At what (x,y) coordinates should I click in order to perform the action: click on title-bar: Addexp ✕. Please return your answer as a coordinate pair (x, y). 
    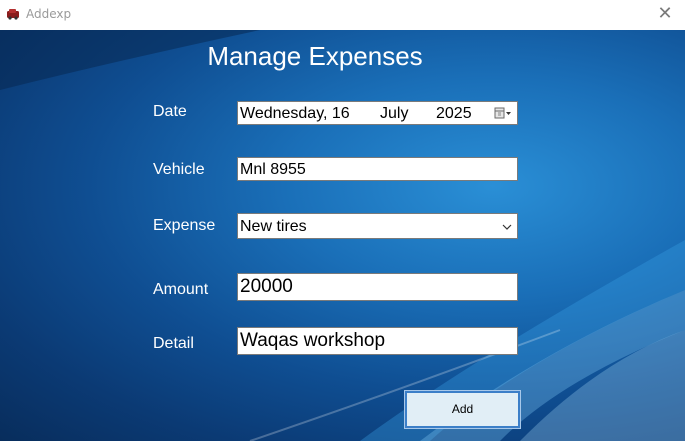
    Looking at the image, I should click on (342, 15).